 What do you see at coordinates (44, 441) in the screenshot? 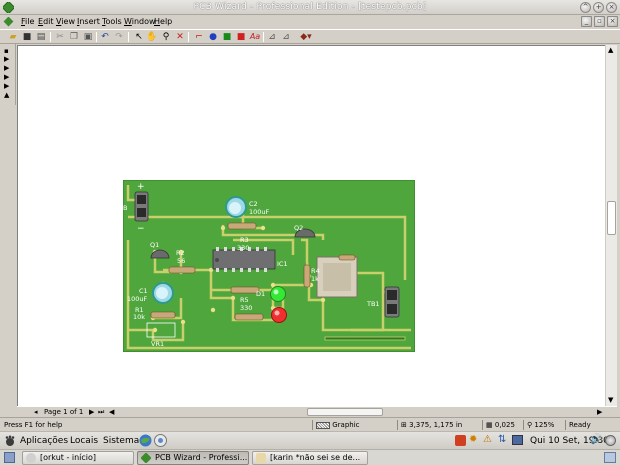
I see `menu-aplicacoes: Aplicações` at bounding box center [44, 441].